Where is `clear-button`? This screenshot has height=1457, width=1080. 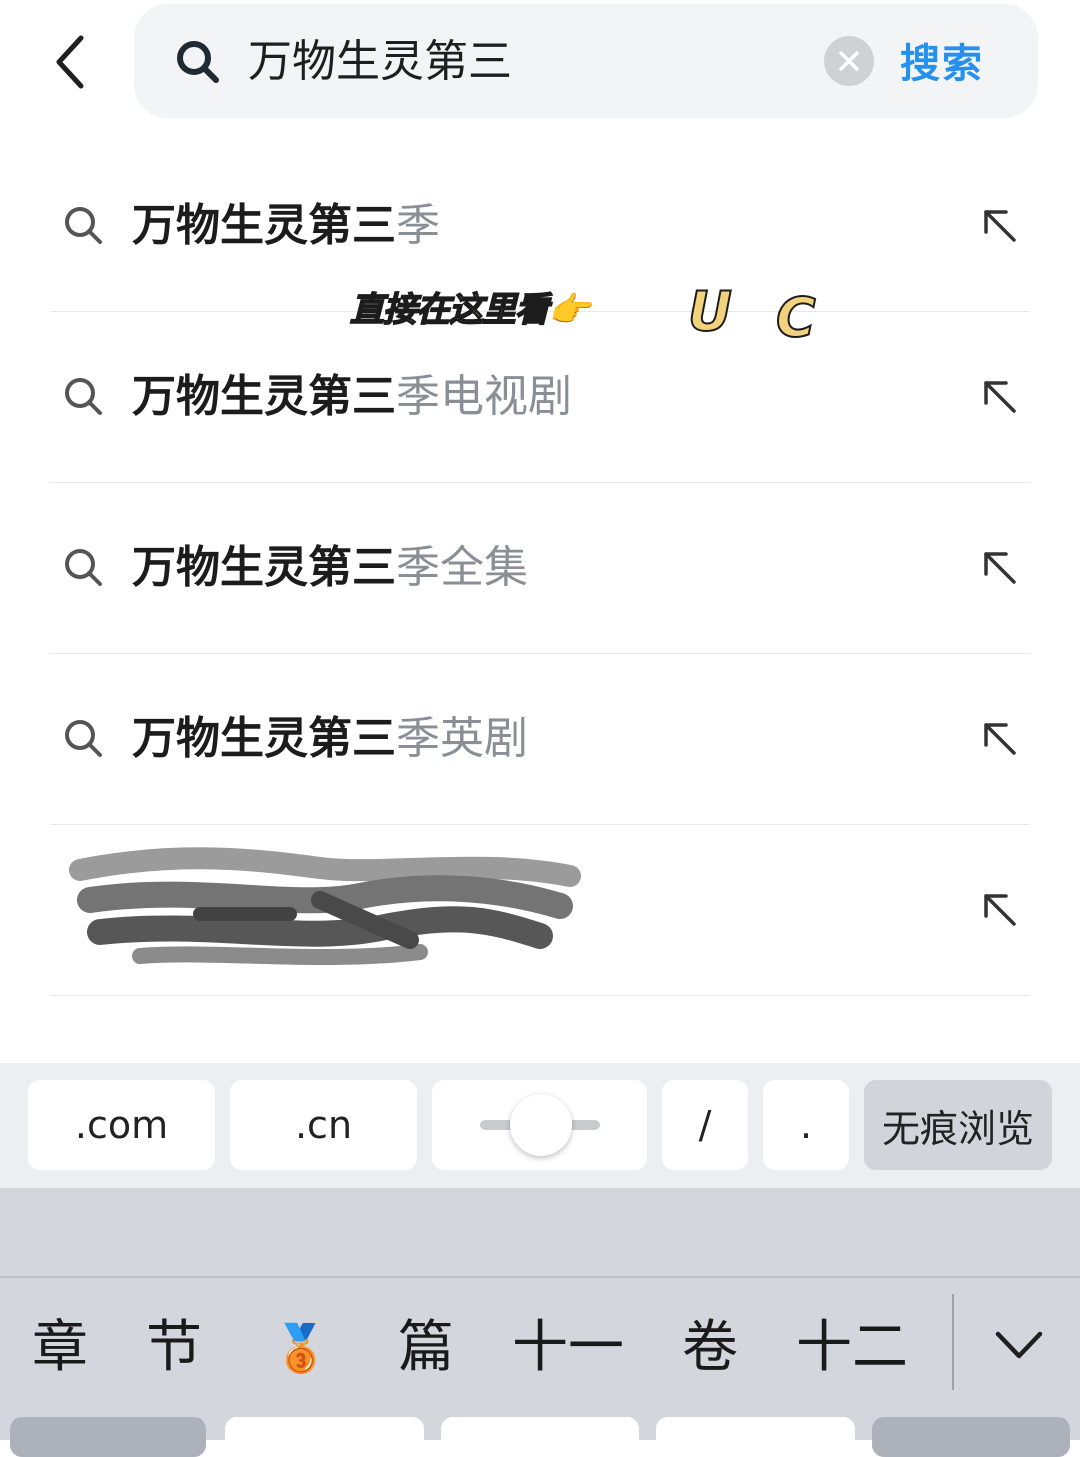
clear-button is located at coordinates (849, 61).